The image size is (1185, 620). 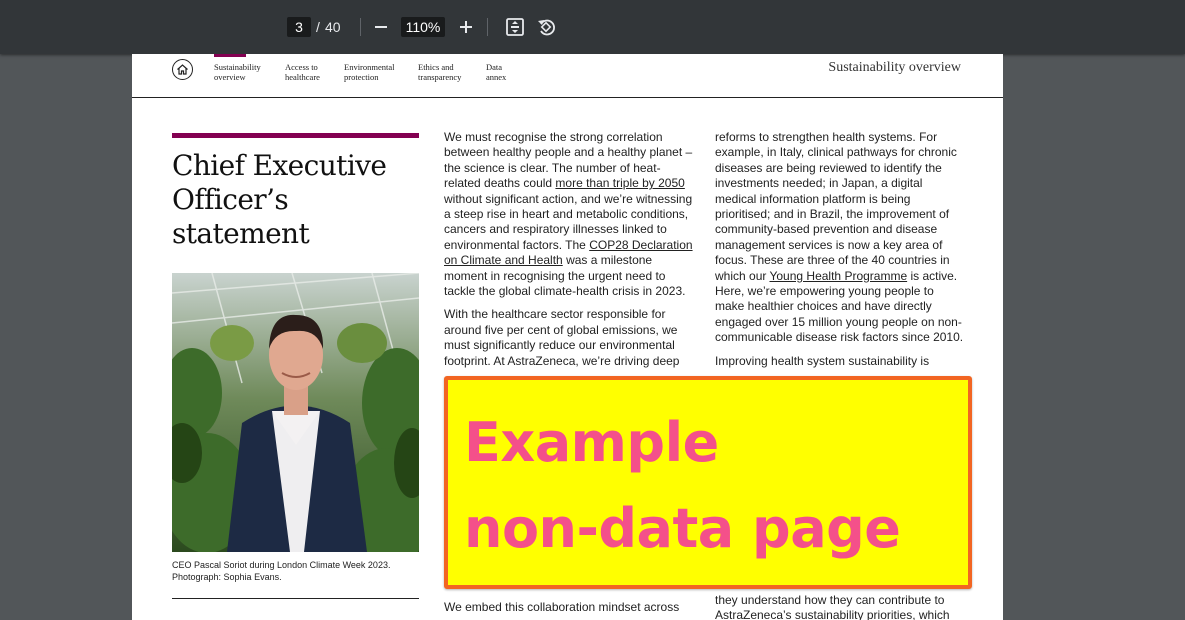 I want to click on link: Young Health Programme, so click(x=838, y=276).